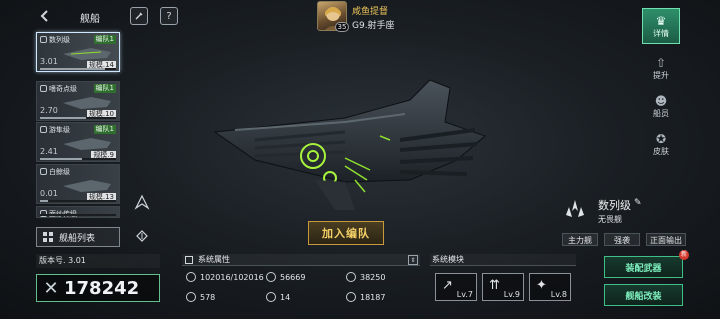  I want to click on version-label: 版本号. 3.01, so click(98, 261).